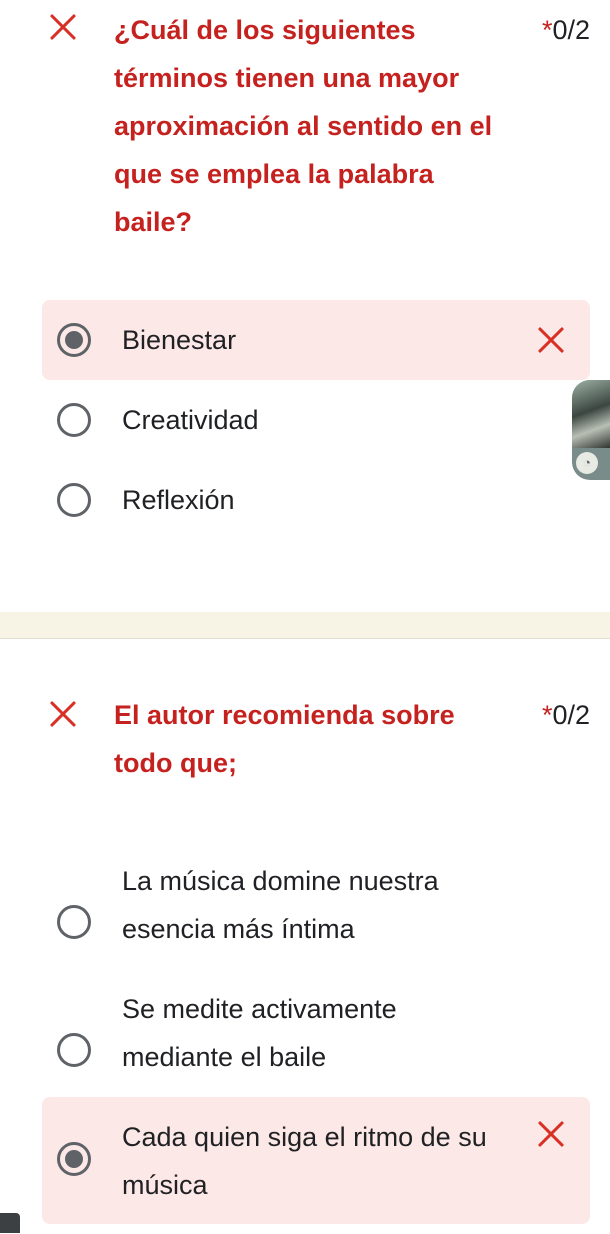  What do you see at coordinates (10, 1223) in the screenshot?
I see `scrollbar-handle` at bounding box center [10, 1223].